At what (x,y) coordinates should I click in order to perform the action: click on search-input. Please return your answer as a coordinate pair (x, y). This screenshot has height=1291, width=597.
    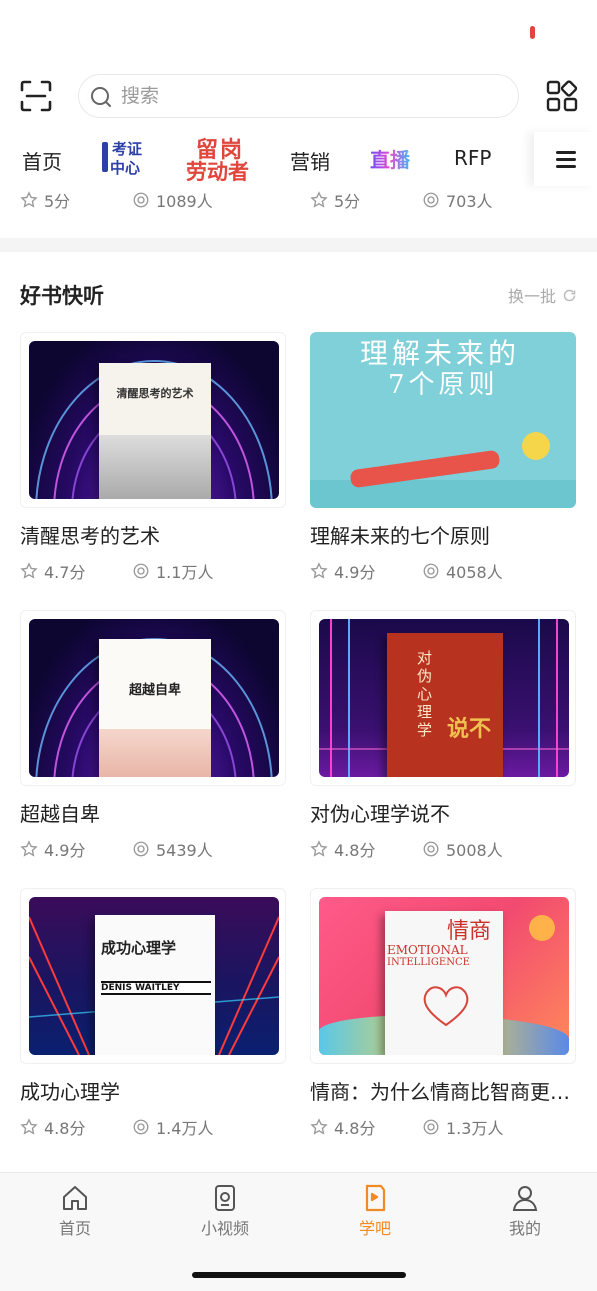
    Looking at the image, I should click on (311, 96).